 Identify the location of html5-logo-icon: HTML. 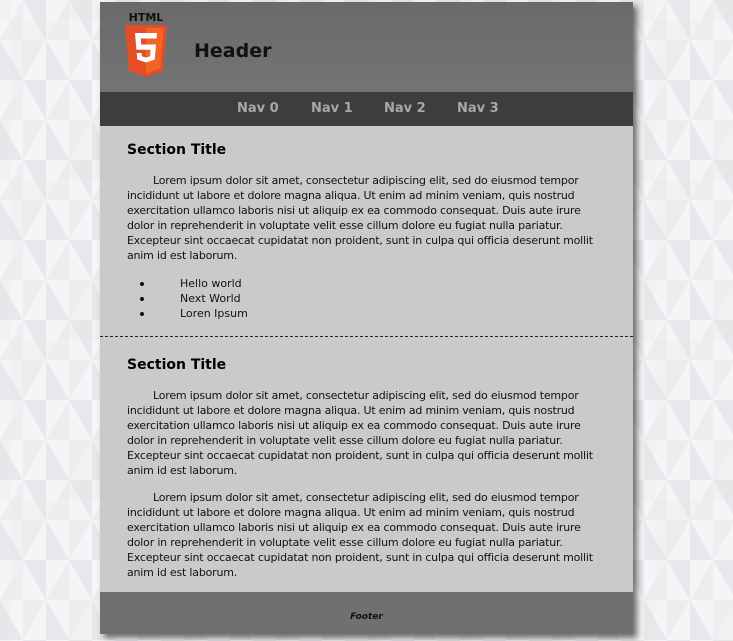
(146, 44).